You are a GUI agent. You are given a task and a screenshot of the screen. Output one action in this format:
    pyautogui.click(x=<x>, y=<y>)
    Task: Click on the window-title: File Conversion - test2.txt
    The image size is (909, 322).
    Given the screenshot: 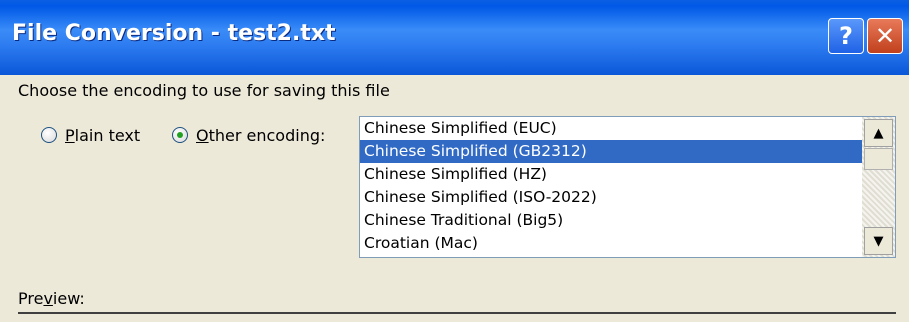 What is the action you would take?
    pyautogui.click(x=174, y=33)
    